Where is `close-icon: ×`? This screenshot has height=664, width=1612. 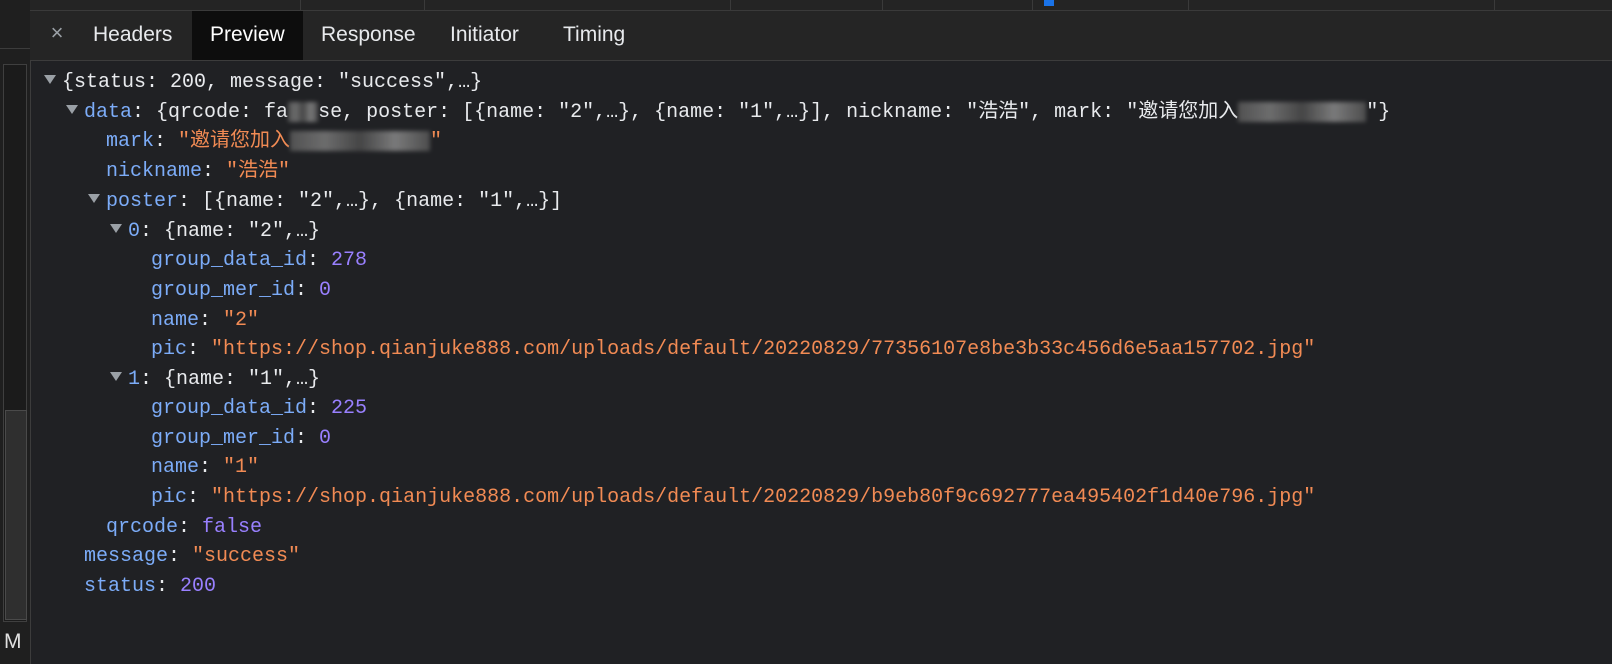 close-icon: × is located at coordinates (57, 33).